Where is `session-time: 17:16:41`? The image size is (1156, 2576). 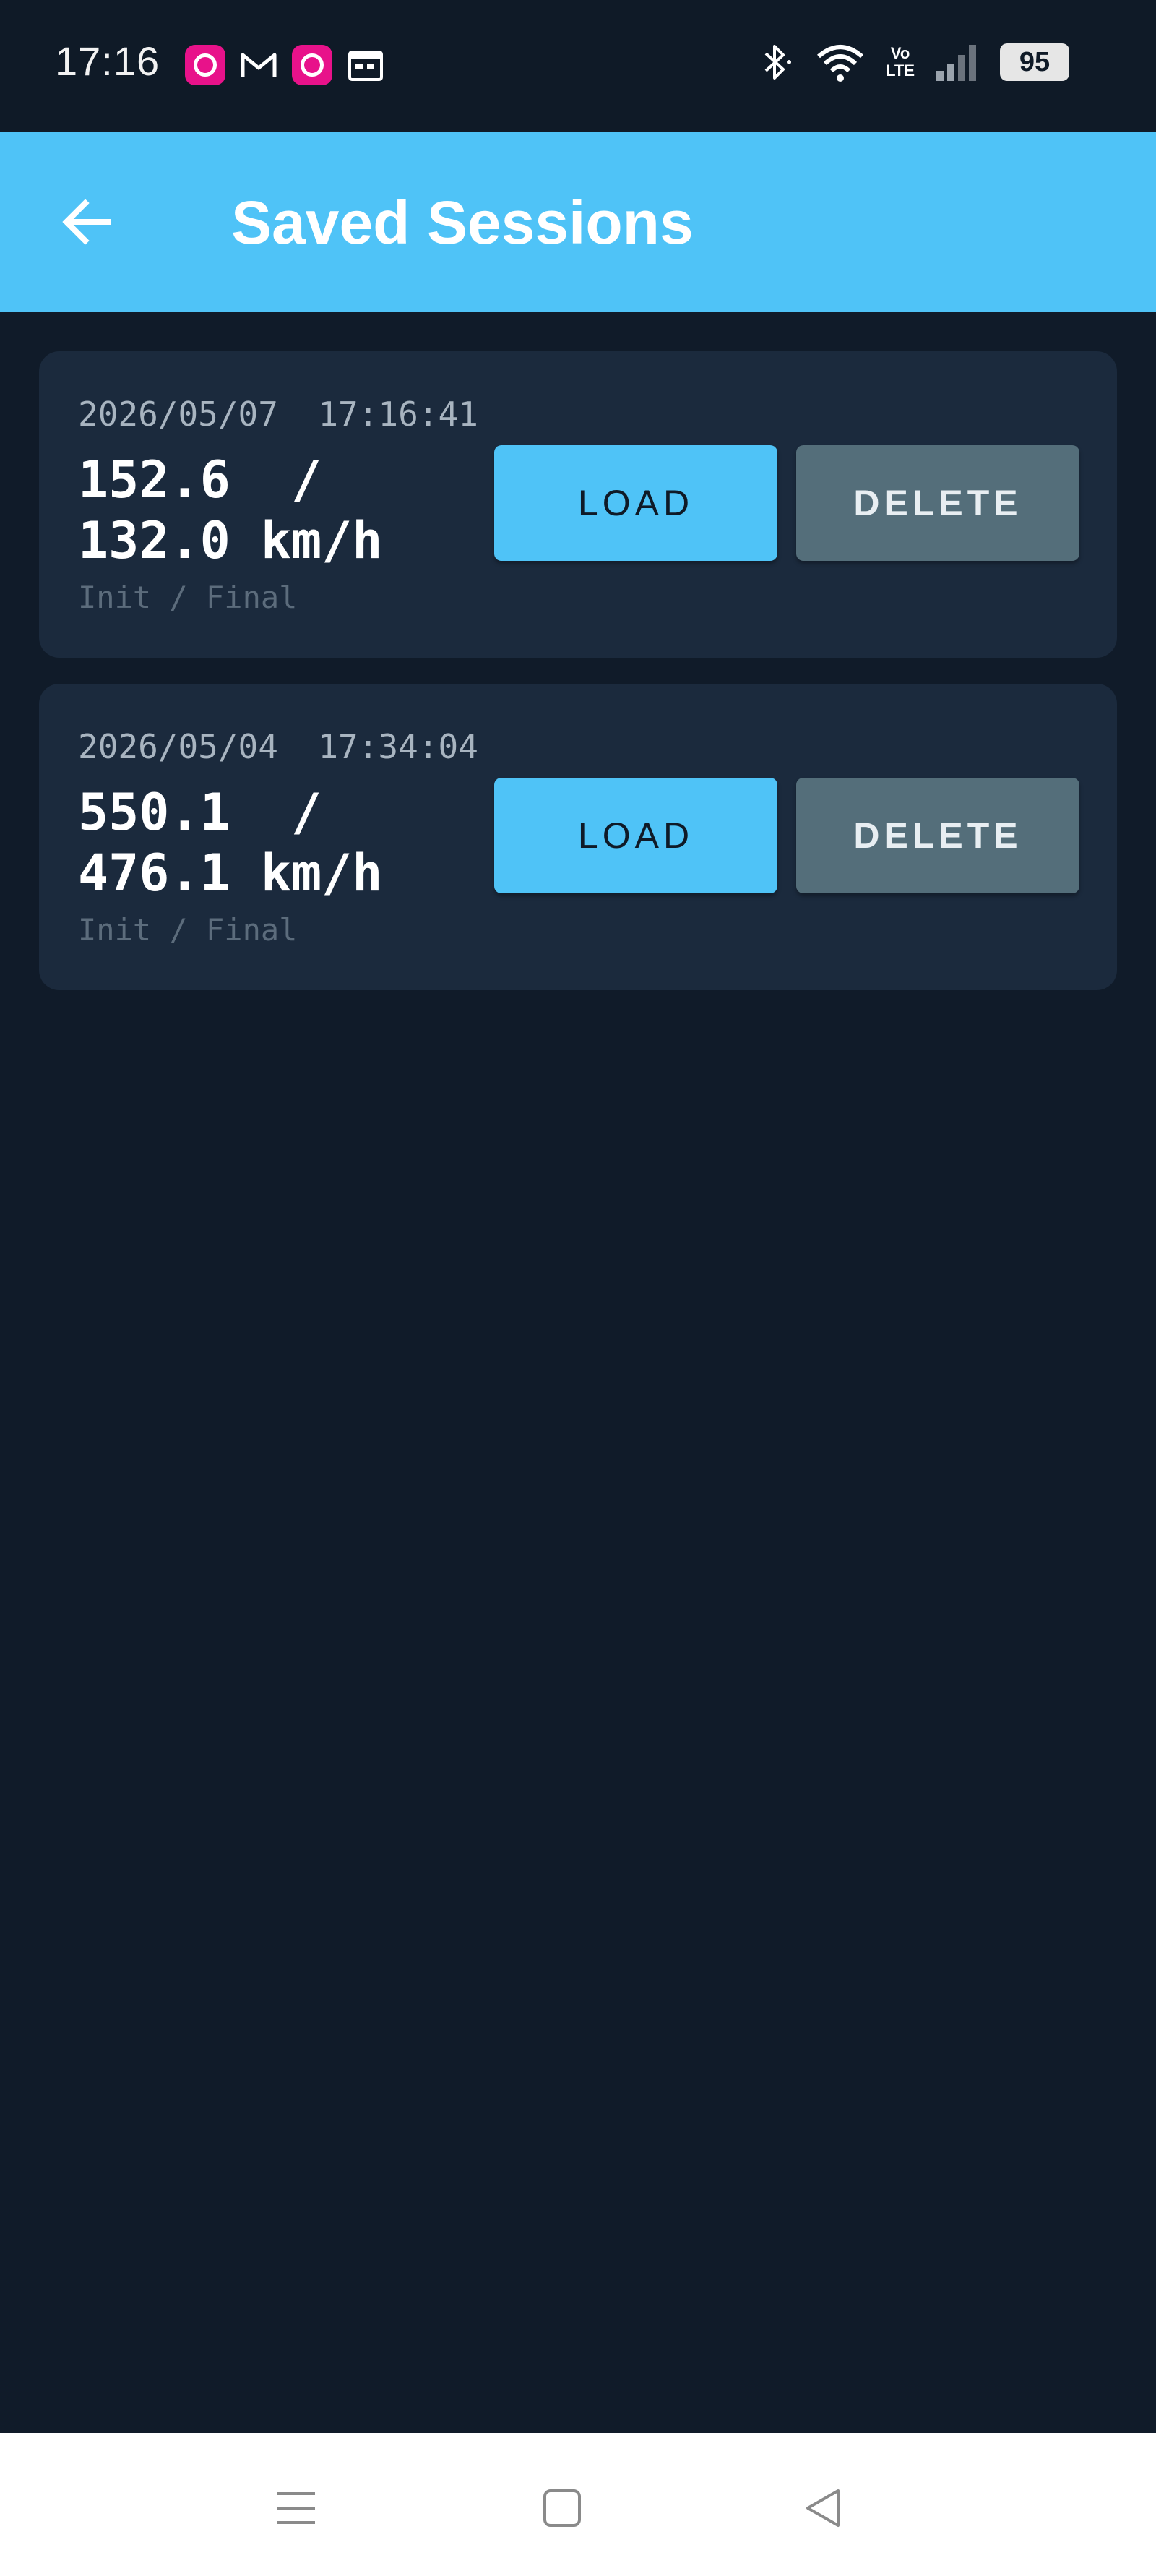
session-time: 17:16:41 is located at coordinates (398, 414).